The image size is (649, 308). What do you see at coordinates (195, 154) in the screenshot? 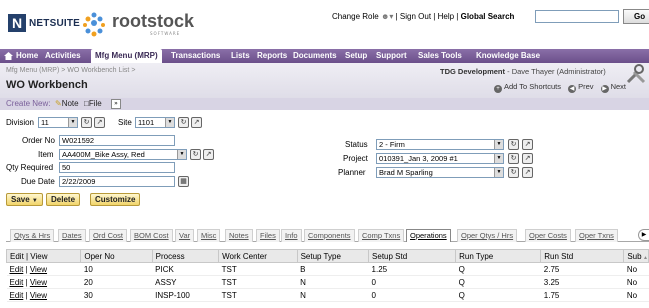
I see `item-refresh-icon: ↻` at bounding box center [195, 154].